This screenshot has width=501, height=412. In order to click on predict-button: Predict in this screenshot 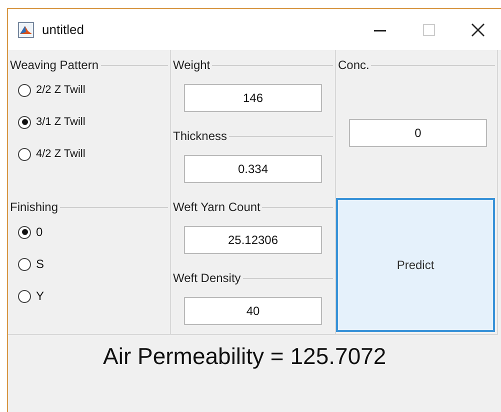, I will do `click(415, 265)`.